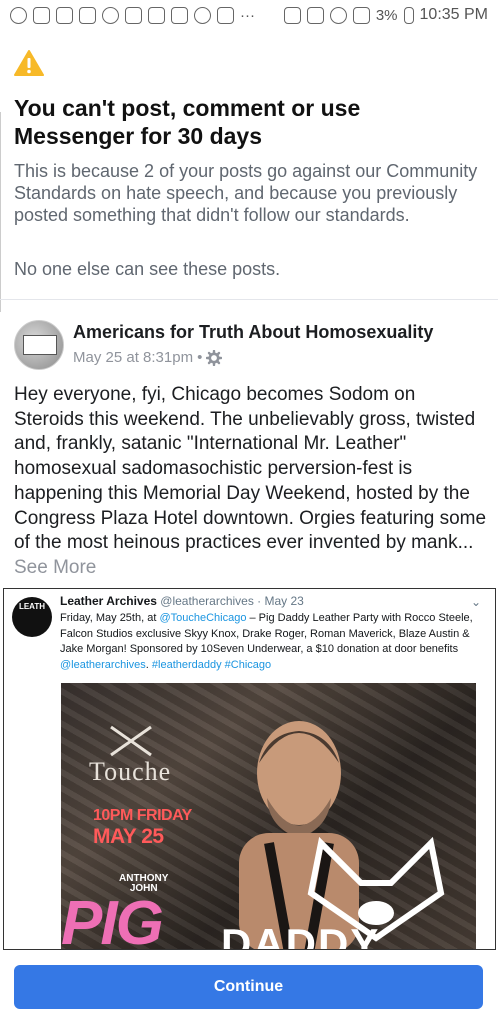 This screenshot has width=498, height=1024. What do you see at coordinates (338, 15) in the screenshot?
I see `wifi-icon` at bounding box center [338, 15].